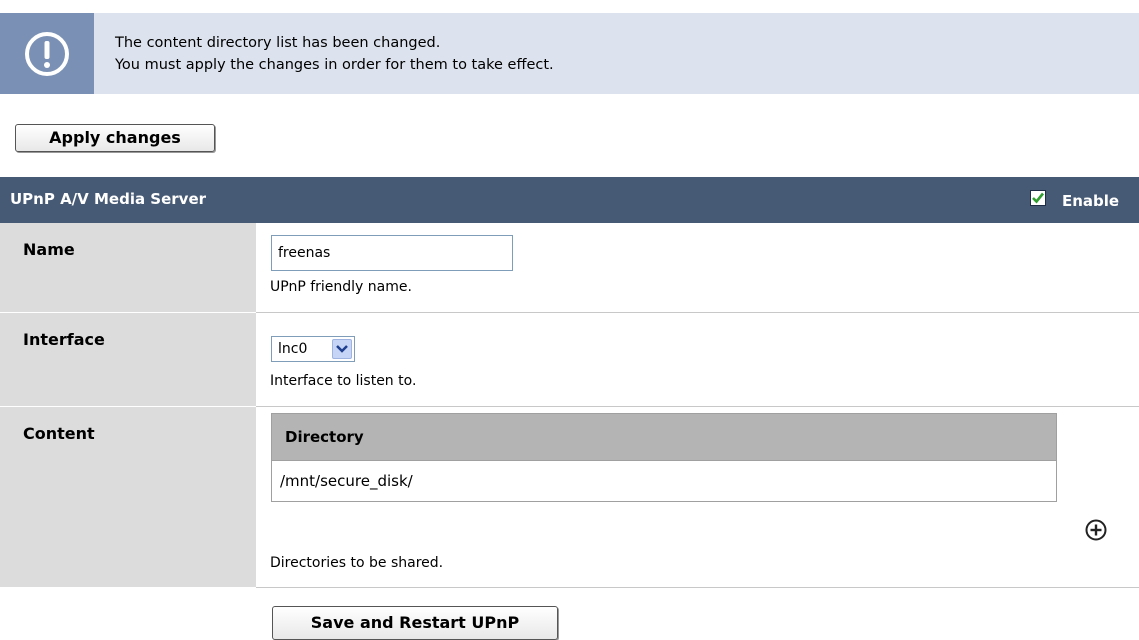 The image size is (1139, 640). I want to click on directory-cell: /mnt/secure_disk/, so click(664, 481).